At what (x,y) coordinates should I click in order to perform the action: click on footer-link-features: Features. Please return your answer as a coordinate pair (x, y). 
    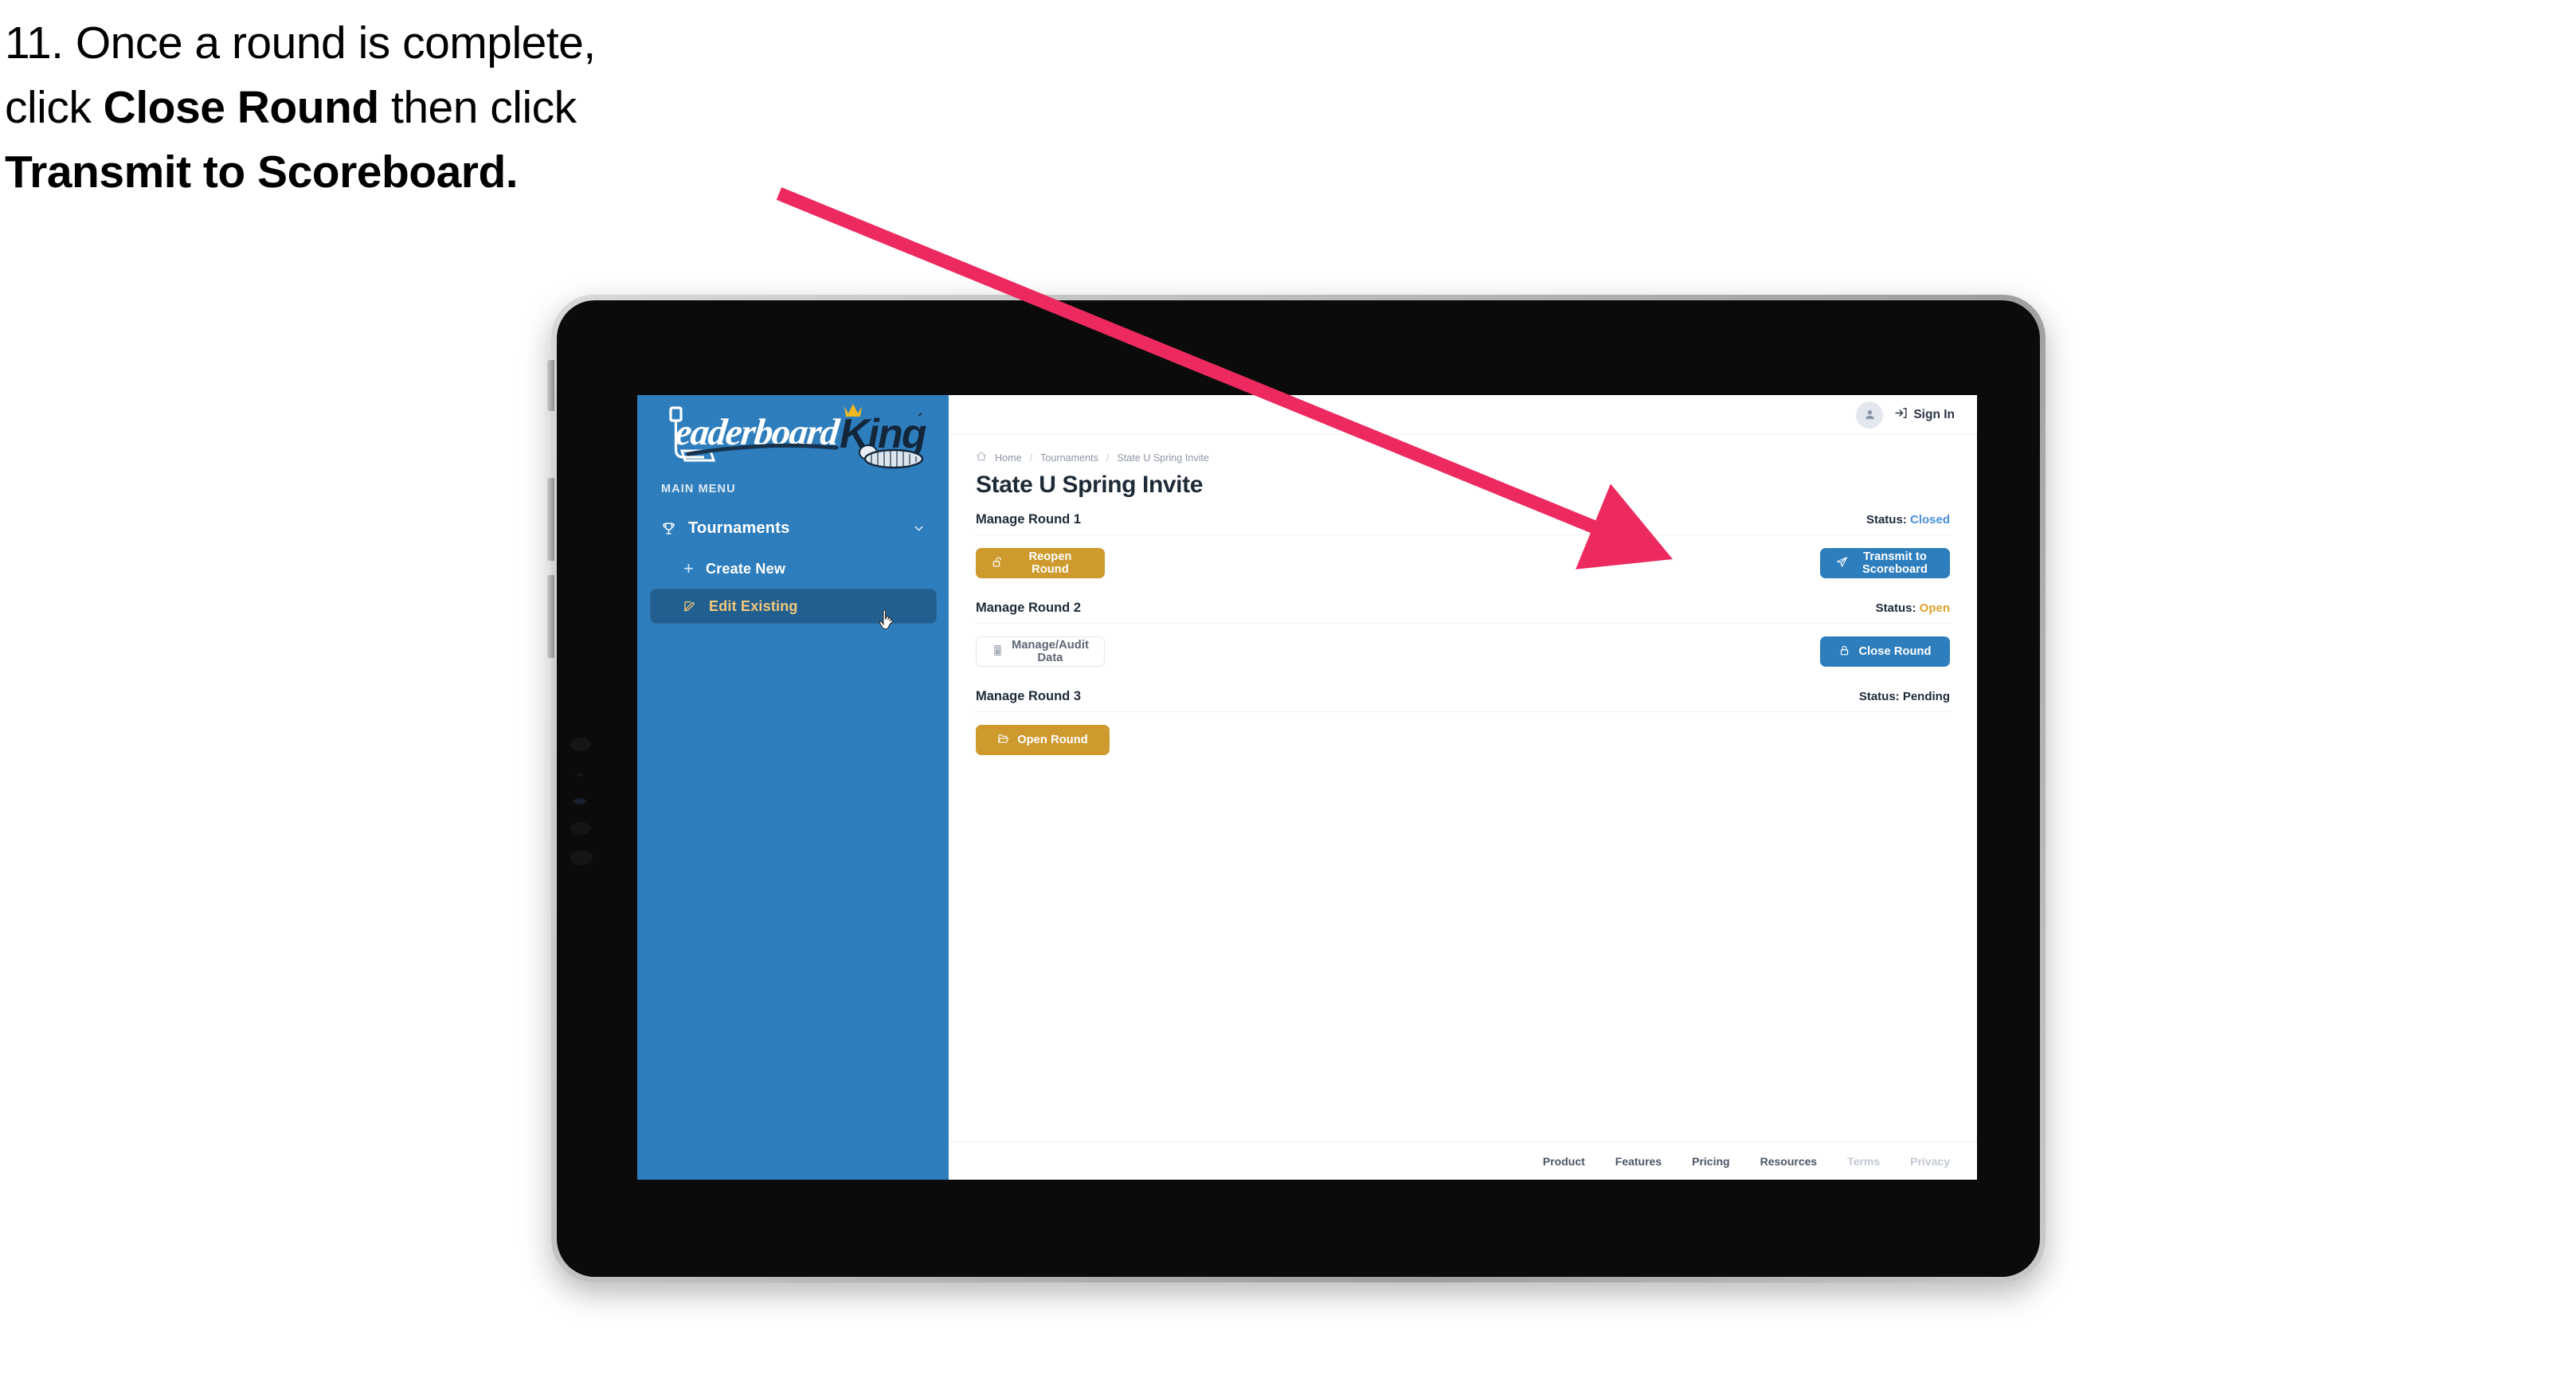
    Looking at the image, I should click on (1638, 1161).